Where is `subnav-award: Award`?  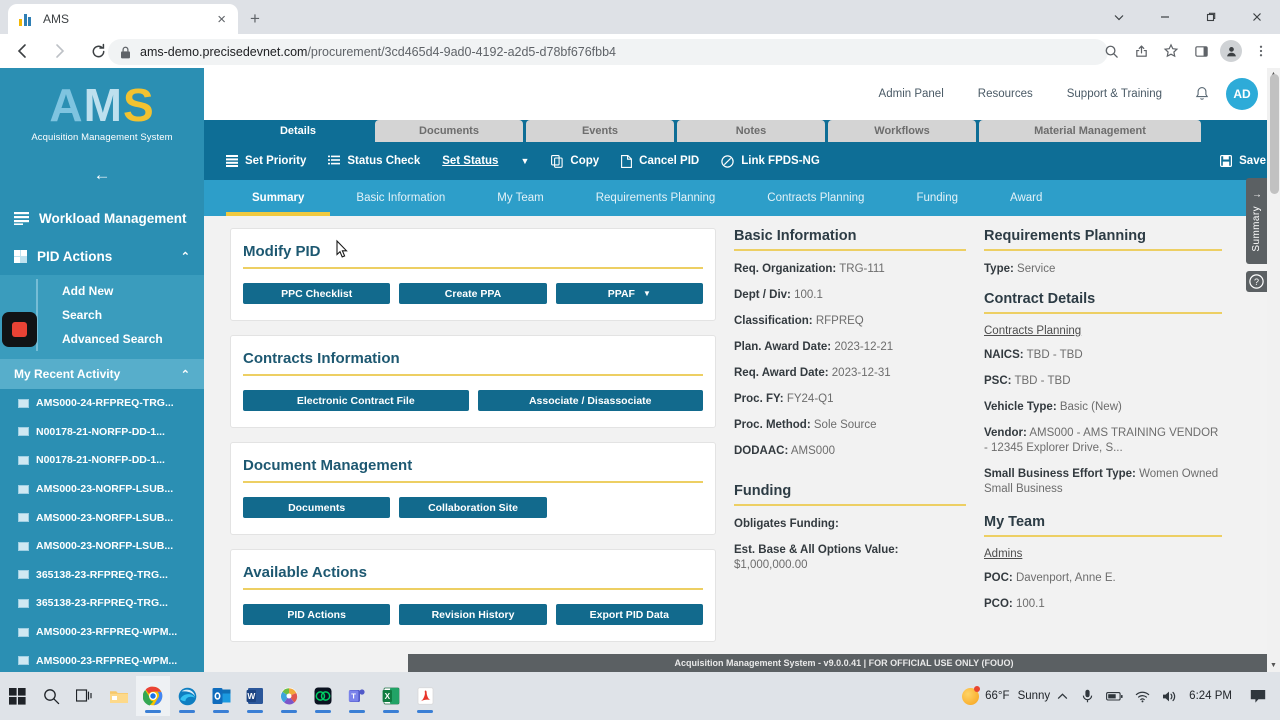
subnav-award: Award is located at coordinates (1026, 198).